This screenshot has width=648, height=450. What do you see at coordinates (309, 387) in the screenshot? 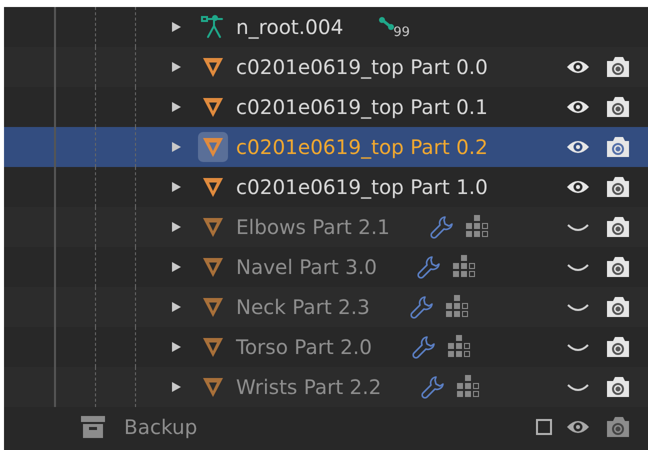
I see `object-name: Wrists Part 2.2` at bounding box center [309, 387].